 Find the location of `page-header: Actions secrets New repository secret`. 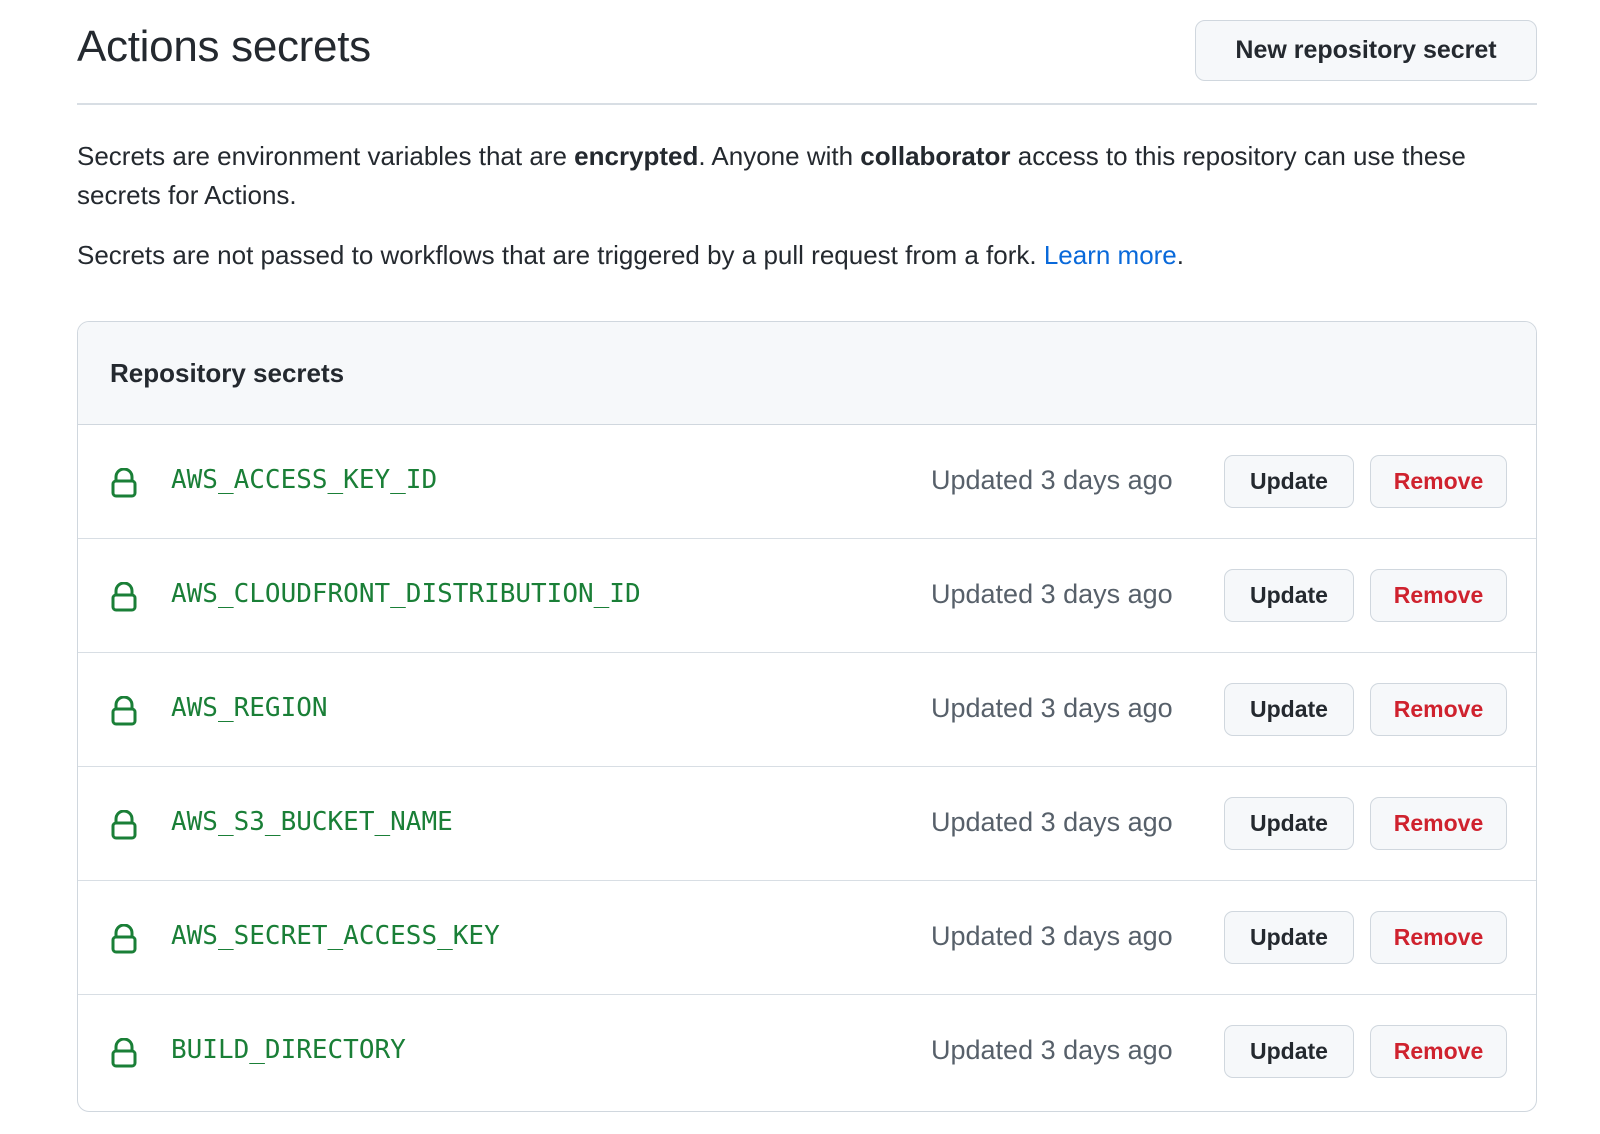

page-header: Actions secrets New repository secret is located at coordinates (807, 52).